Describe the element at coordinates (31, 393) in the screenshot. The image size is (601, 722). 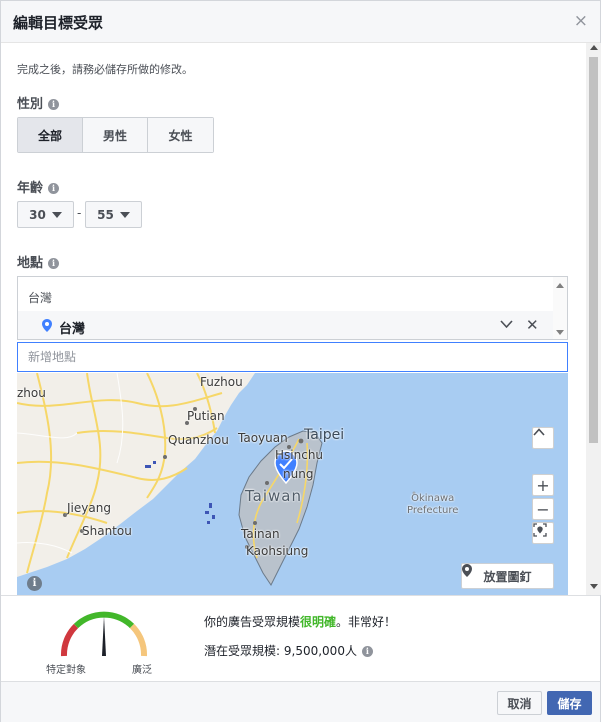
I see `map-label-zhou: zhou` at that location.